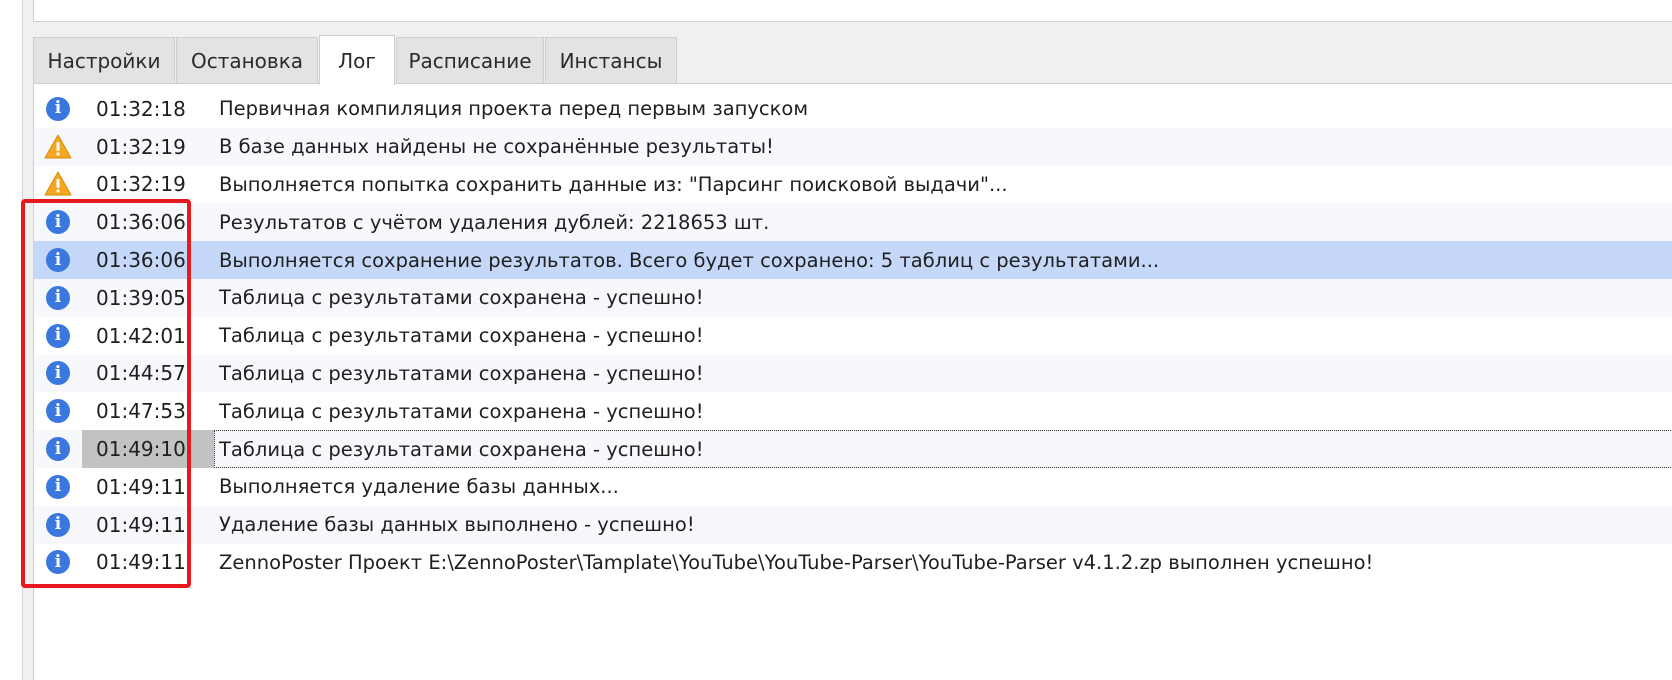 Image resolution: width=1672 pixels, height=680 pixels. Describe the element at coordinates (104, 60) in the screenshot. I see `tab-settings: Настройки` at that location.